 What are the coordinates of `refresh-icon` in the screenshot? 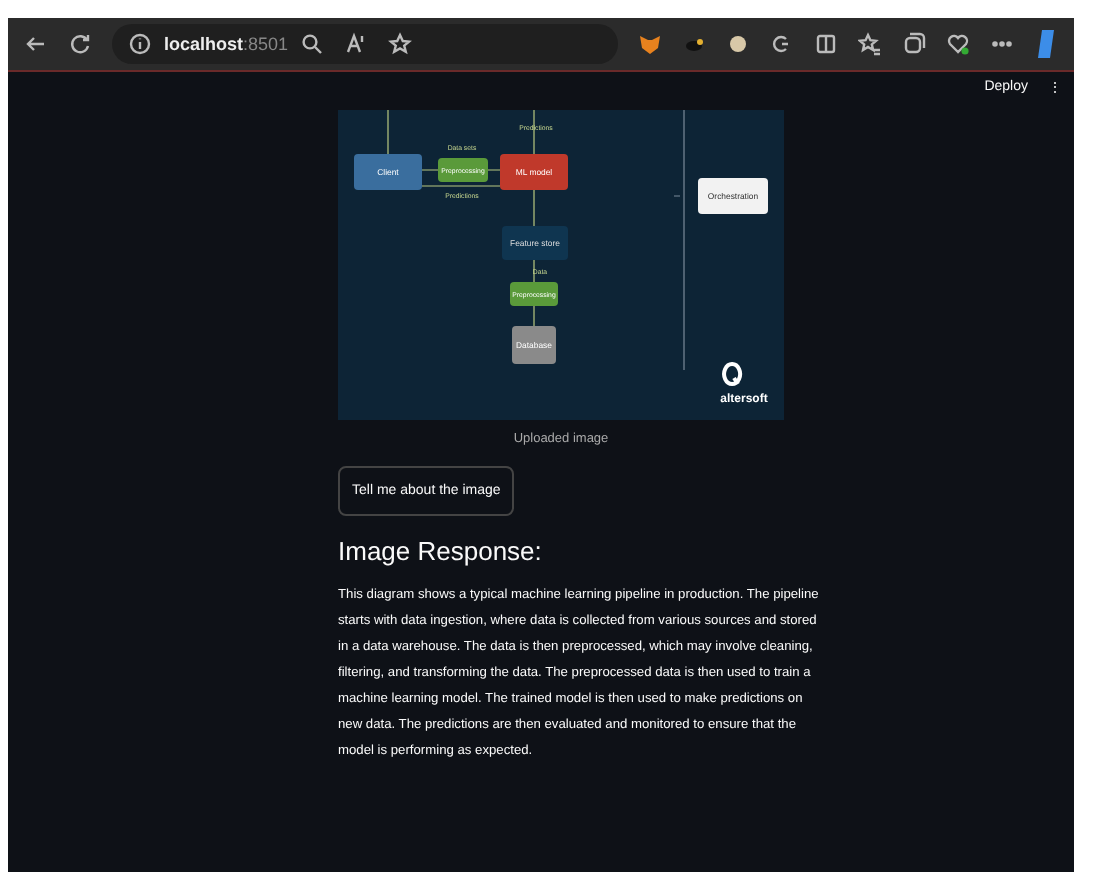 It's located at (80, 44).